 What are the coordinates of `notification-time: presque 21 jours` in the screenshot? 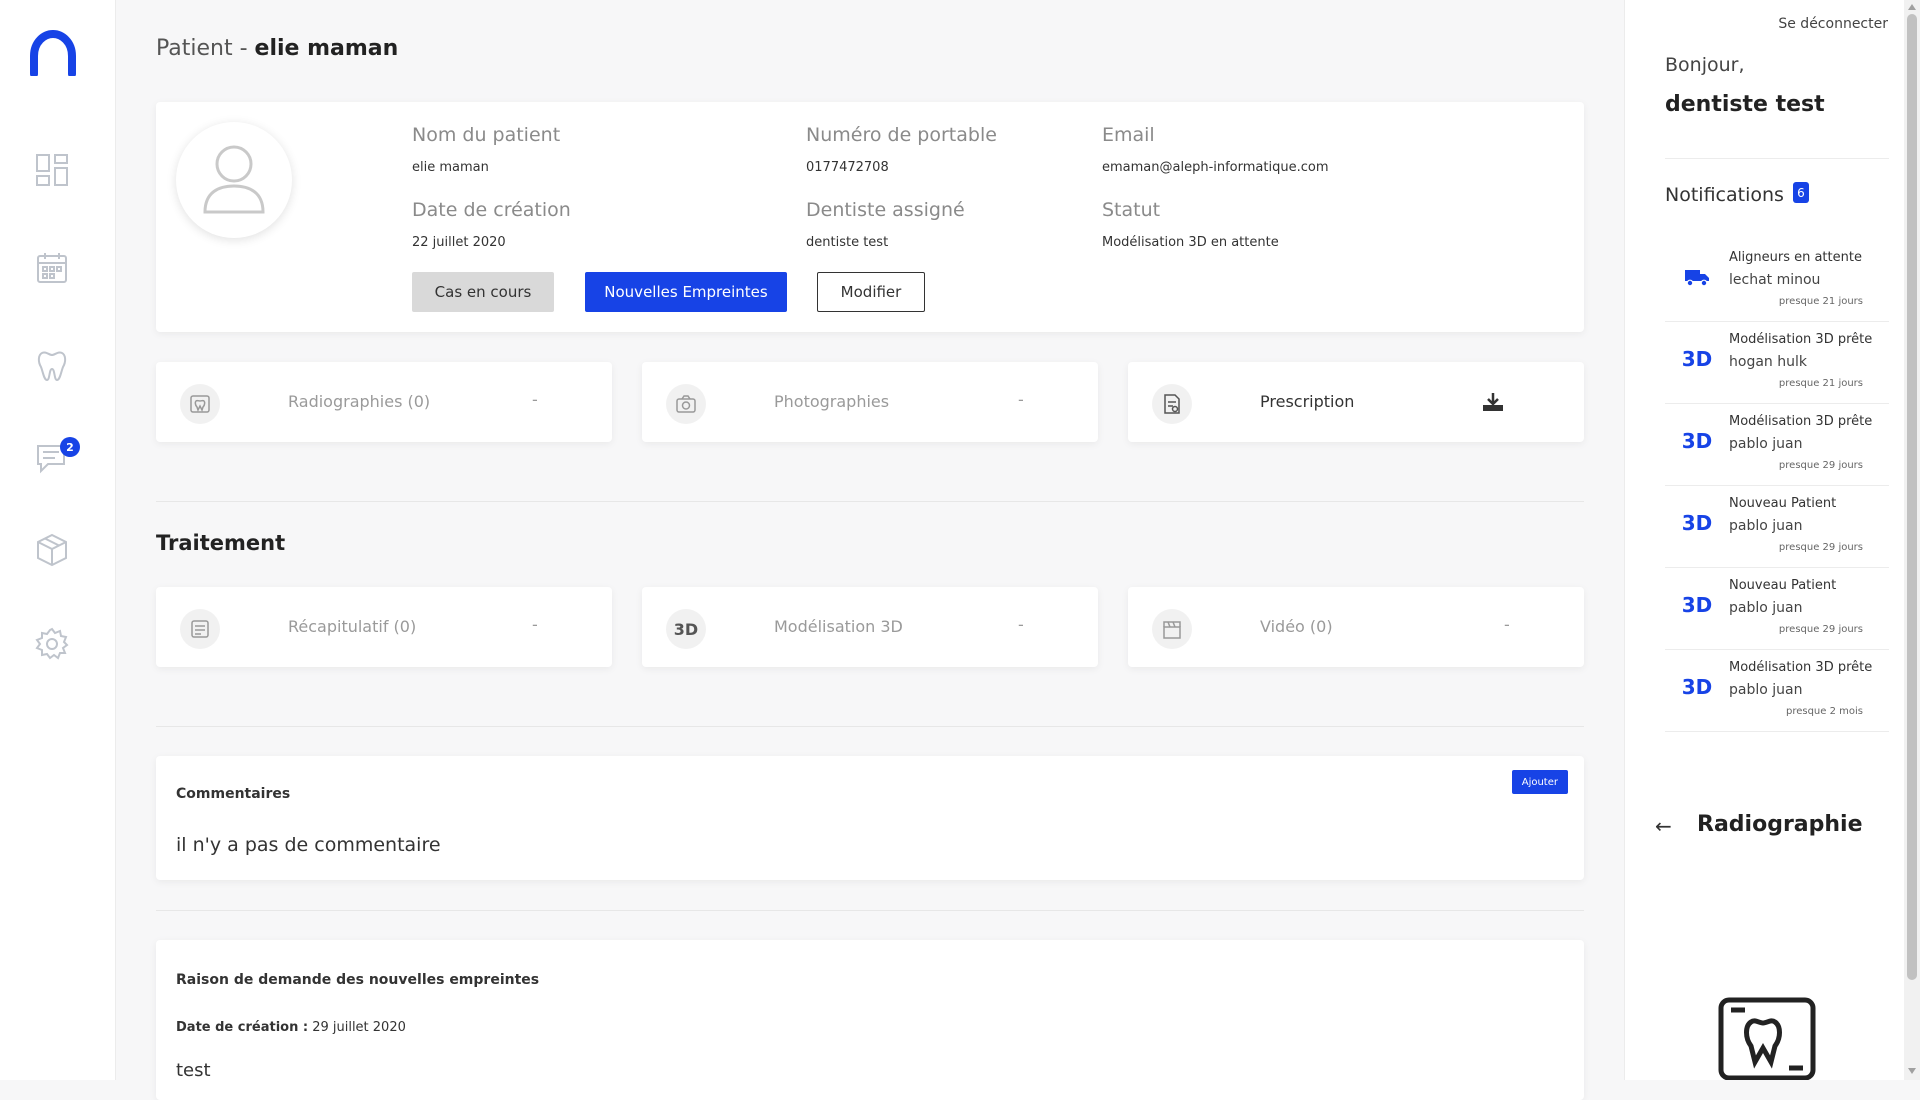 It's located at (1820, 383).